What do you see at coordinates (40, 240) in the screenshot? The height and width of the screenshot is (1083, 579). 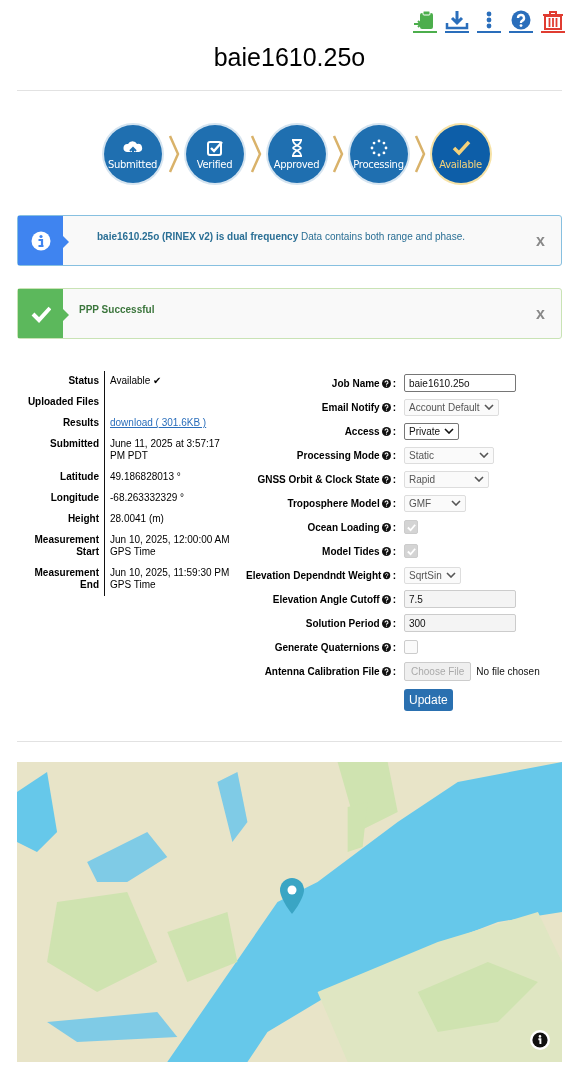 I see `info-icon` at bounding box center [40, 240].